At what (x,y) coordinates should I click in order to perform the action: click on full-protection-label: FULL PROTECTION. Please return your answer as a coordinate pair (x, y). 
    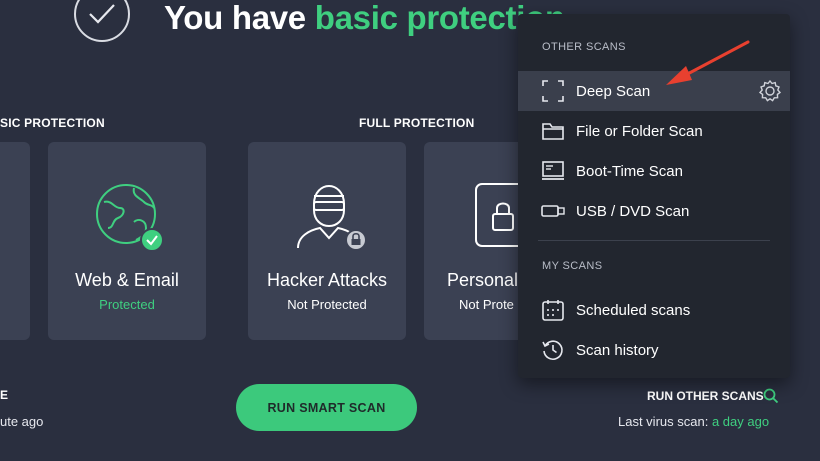
    Looking at the image, I should click on (417, 123).